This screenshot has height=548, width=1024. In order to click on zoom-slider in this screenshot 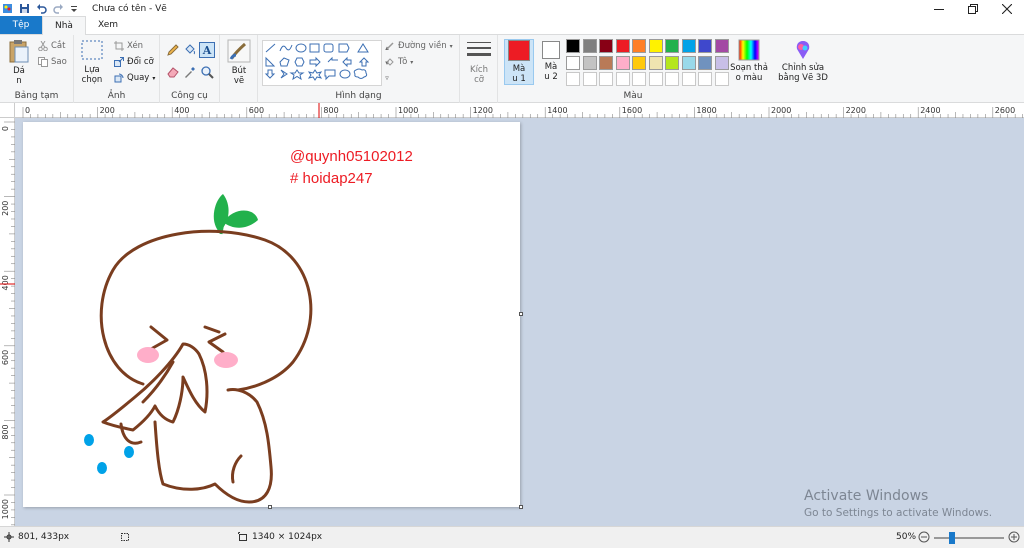, I will do `click(969, 538)`.